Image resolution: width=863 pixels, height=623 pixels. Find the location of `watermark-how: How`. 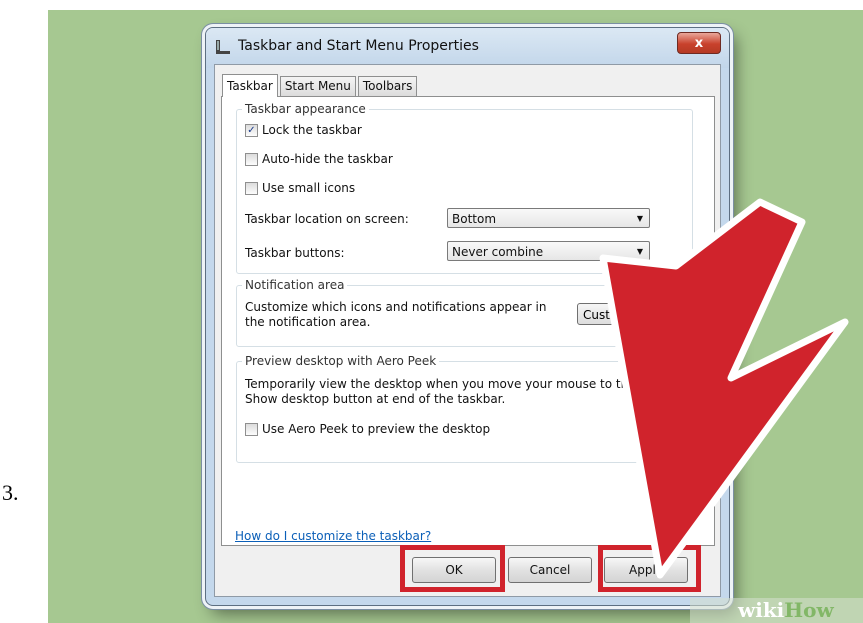

watermark-how: How is located at coordinates (809, 610).